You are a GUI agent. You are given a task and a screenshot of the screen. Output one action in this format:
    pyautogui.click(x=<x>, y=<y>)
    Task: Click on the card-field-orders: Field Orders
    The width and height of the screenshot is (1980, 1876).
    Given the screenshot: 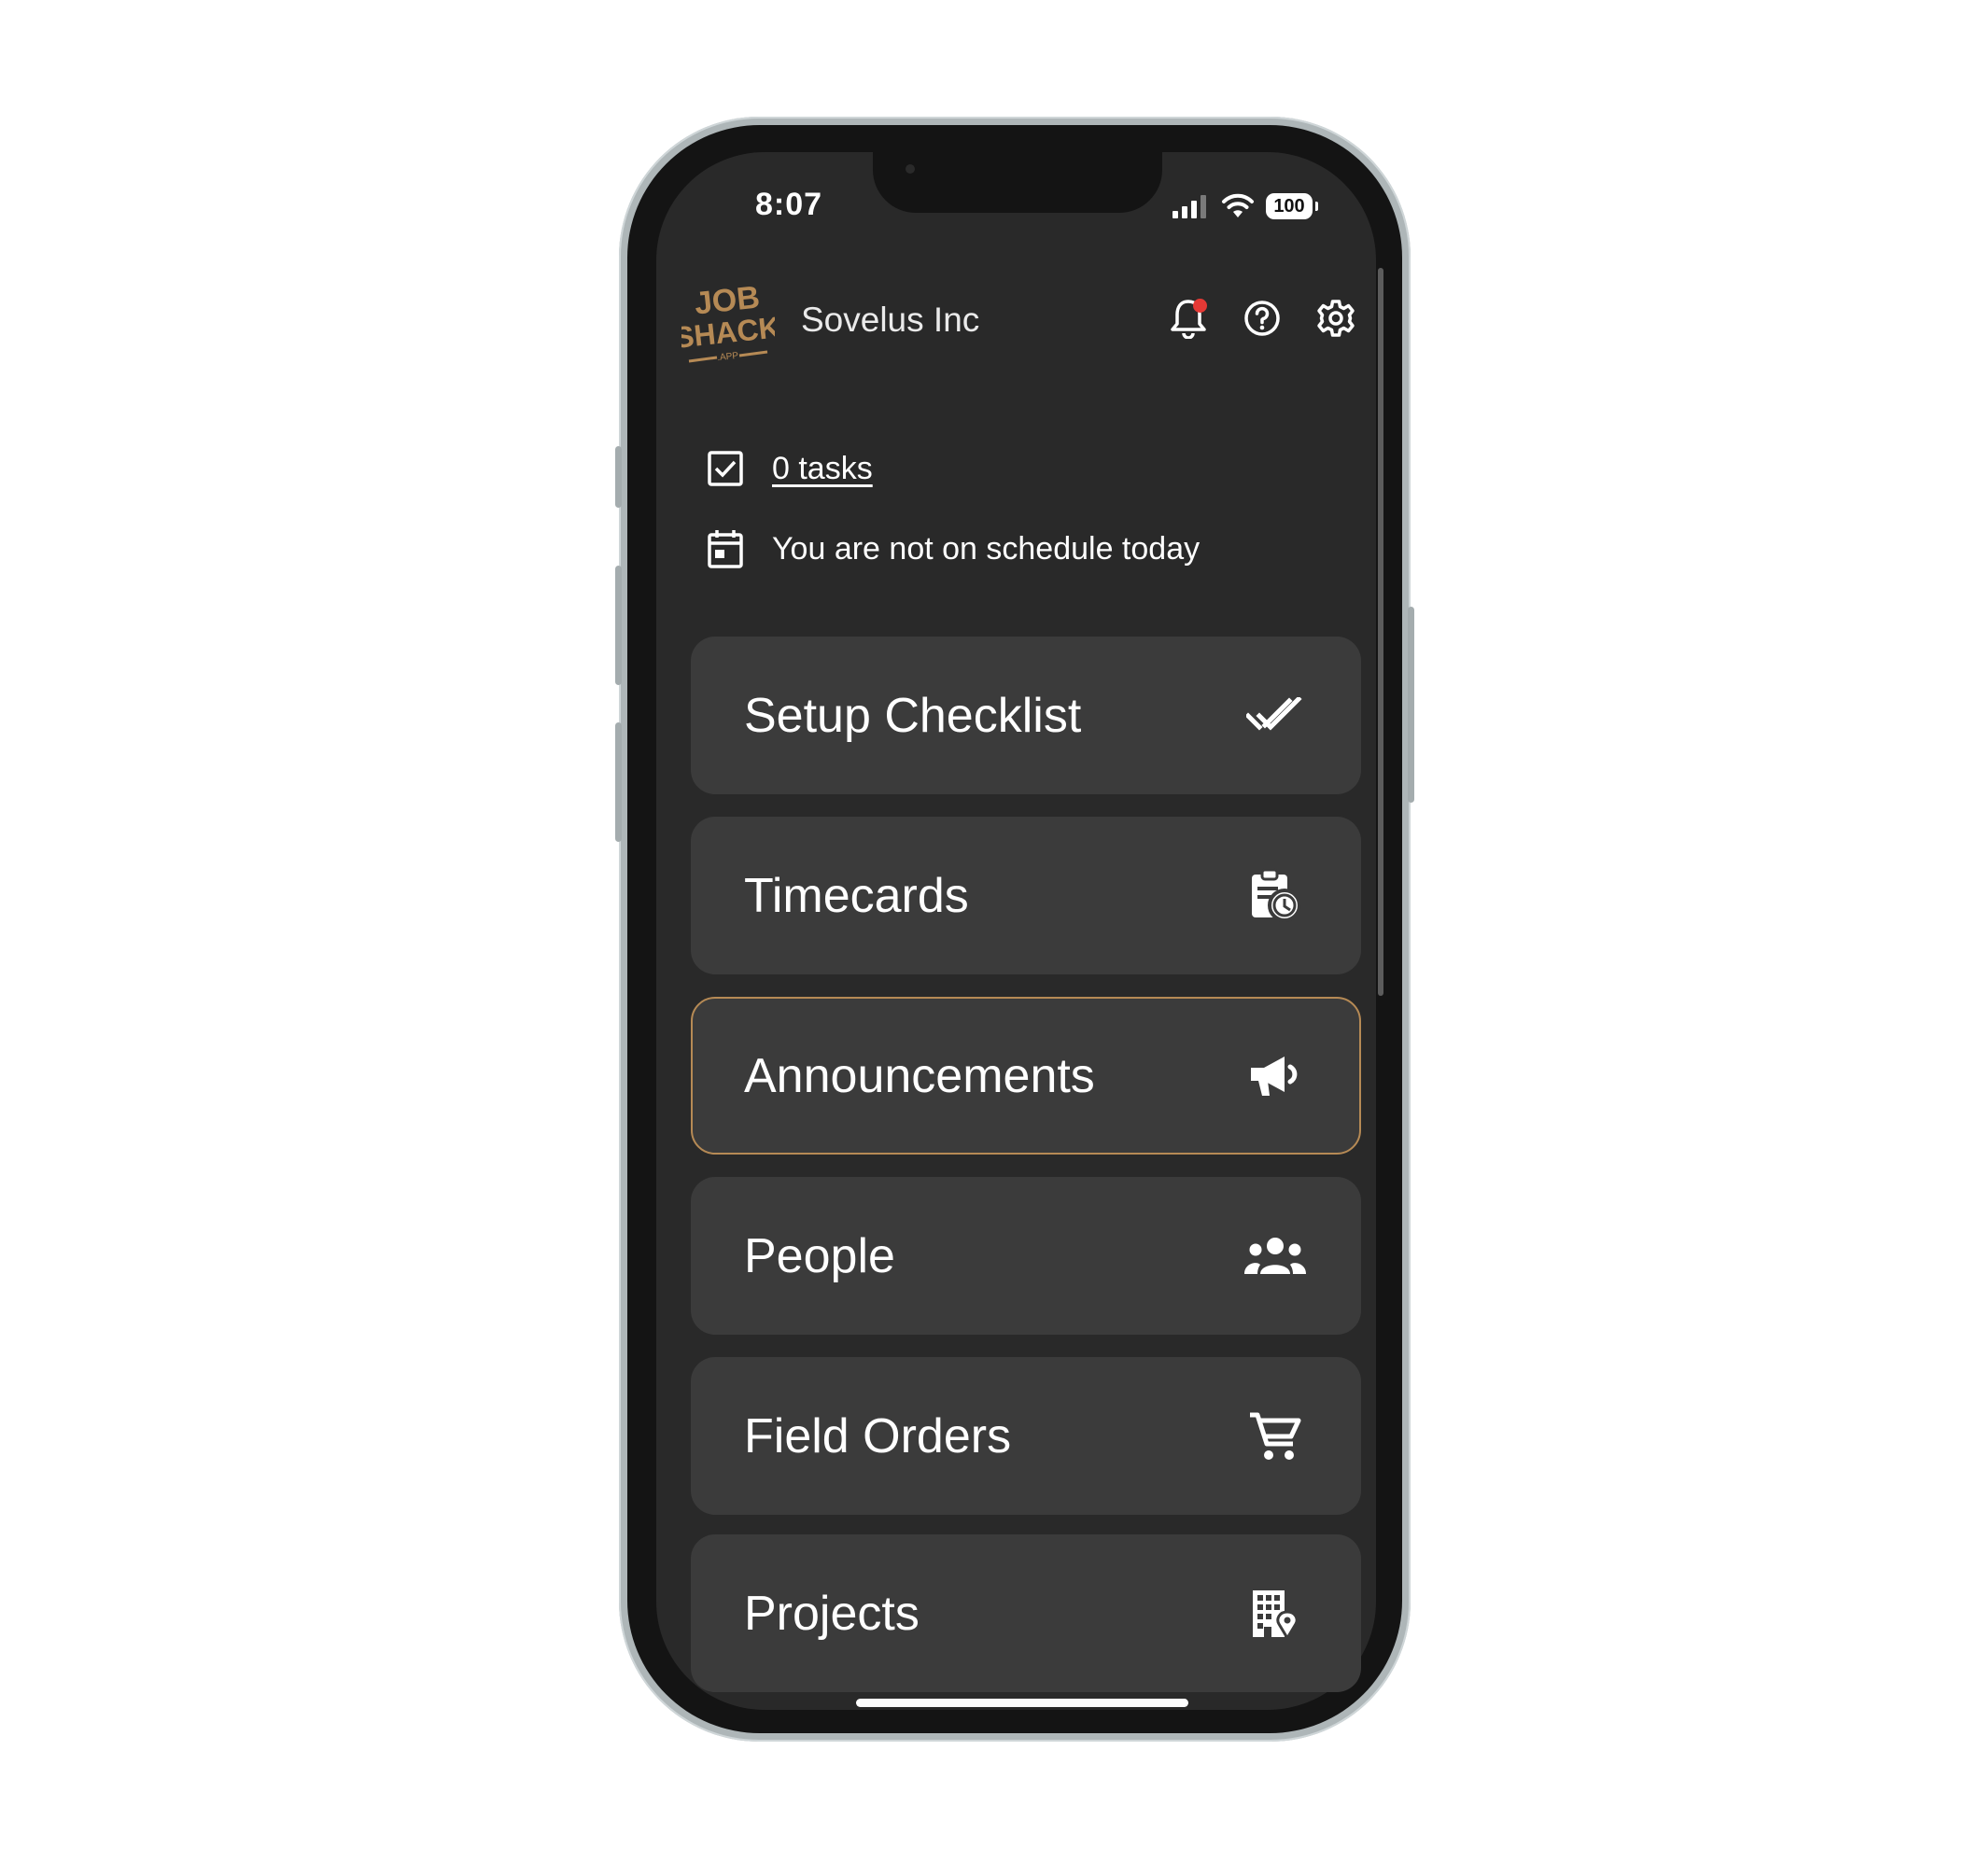 What is the action you would take?
    pyautogui.click(x=1026, y=1436)
    